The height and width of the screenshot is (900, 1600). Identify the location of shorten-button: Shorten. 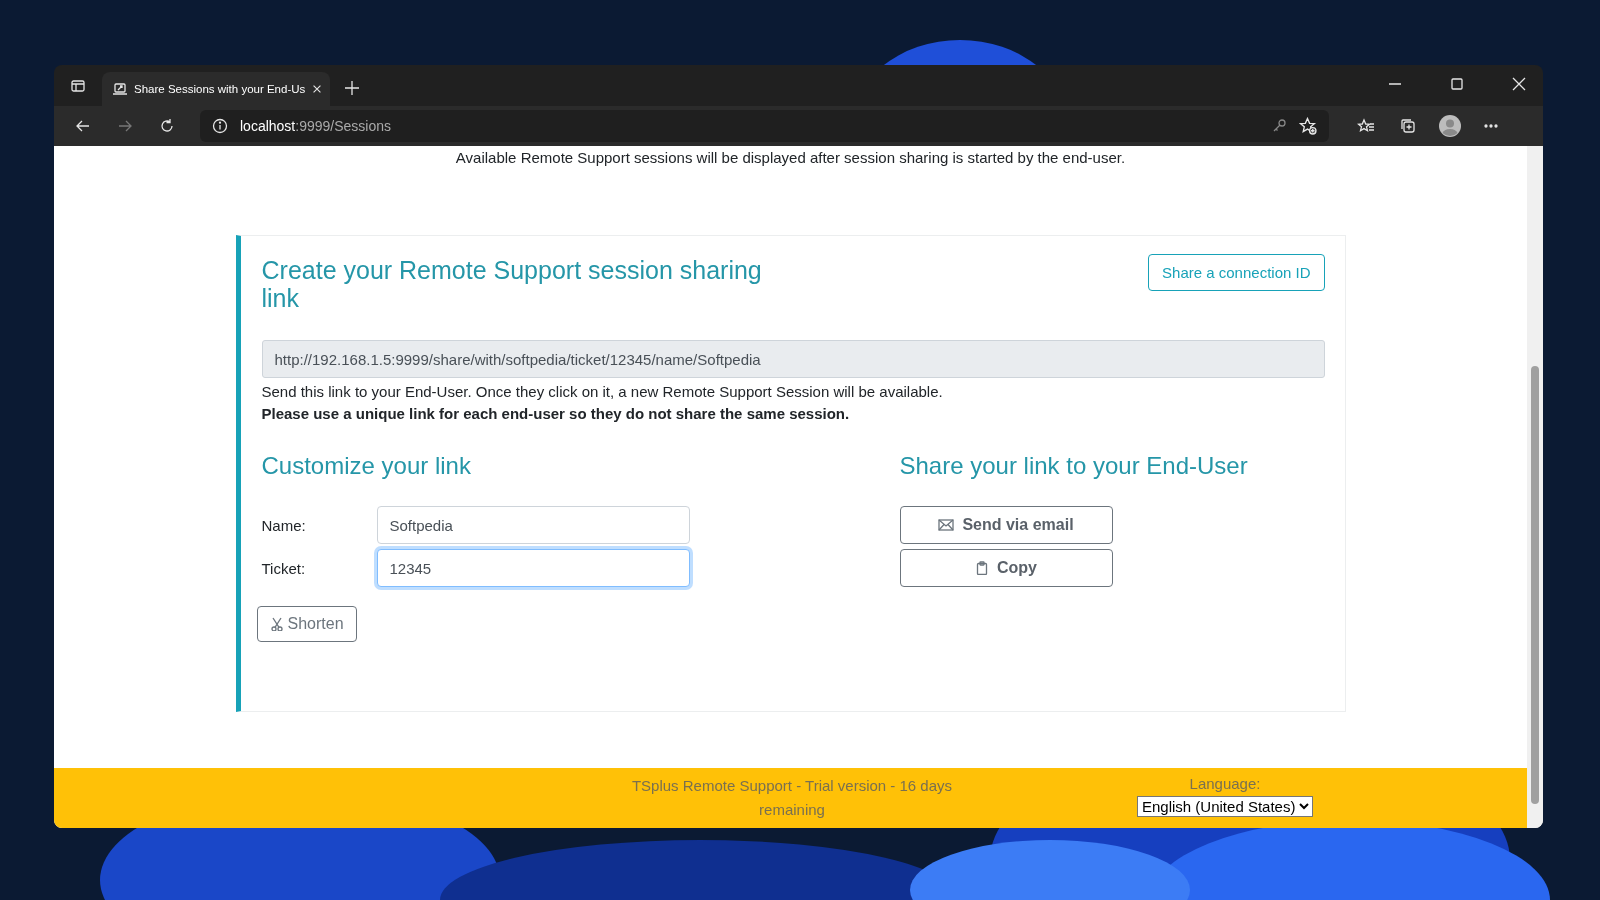
(306, 624).